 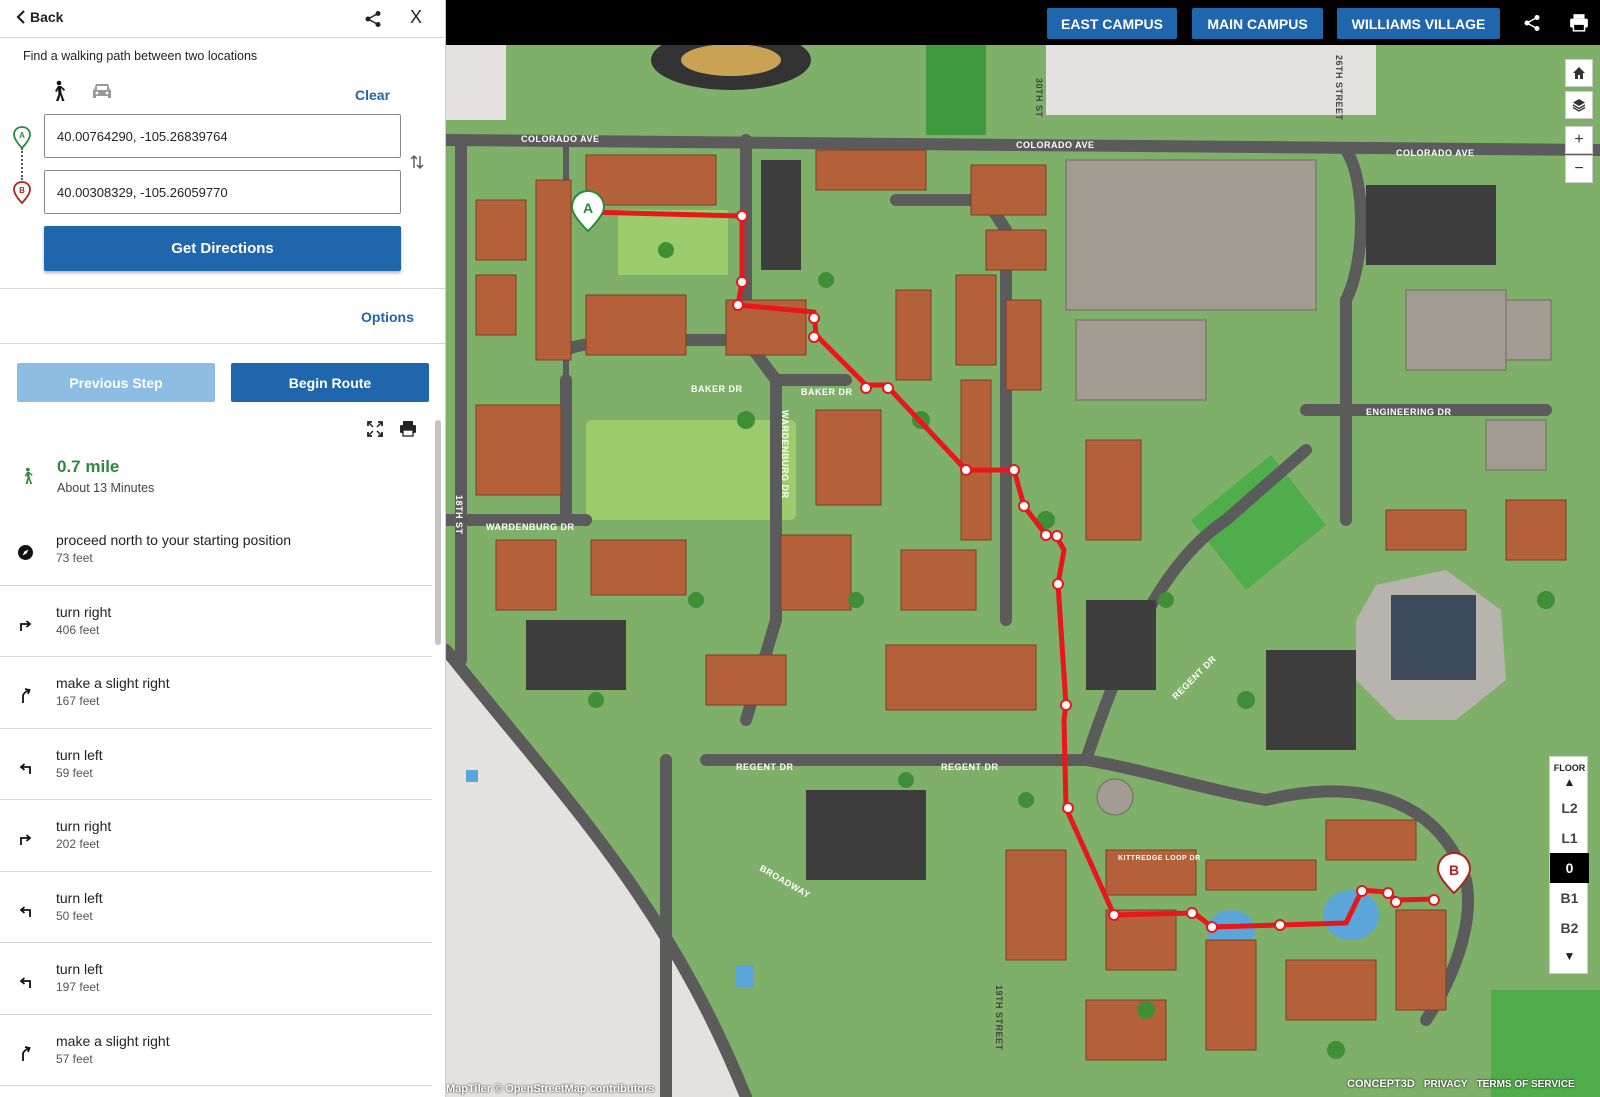 I want to click on walking-mode-icon, so click(x=58, y=91).